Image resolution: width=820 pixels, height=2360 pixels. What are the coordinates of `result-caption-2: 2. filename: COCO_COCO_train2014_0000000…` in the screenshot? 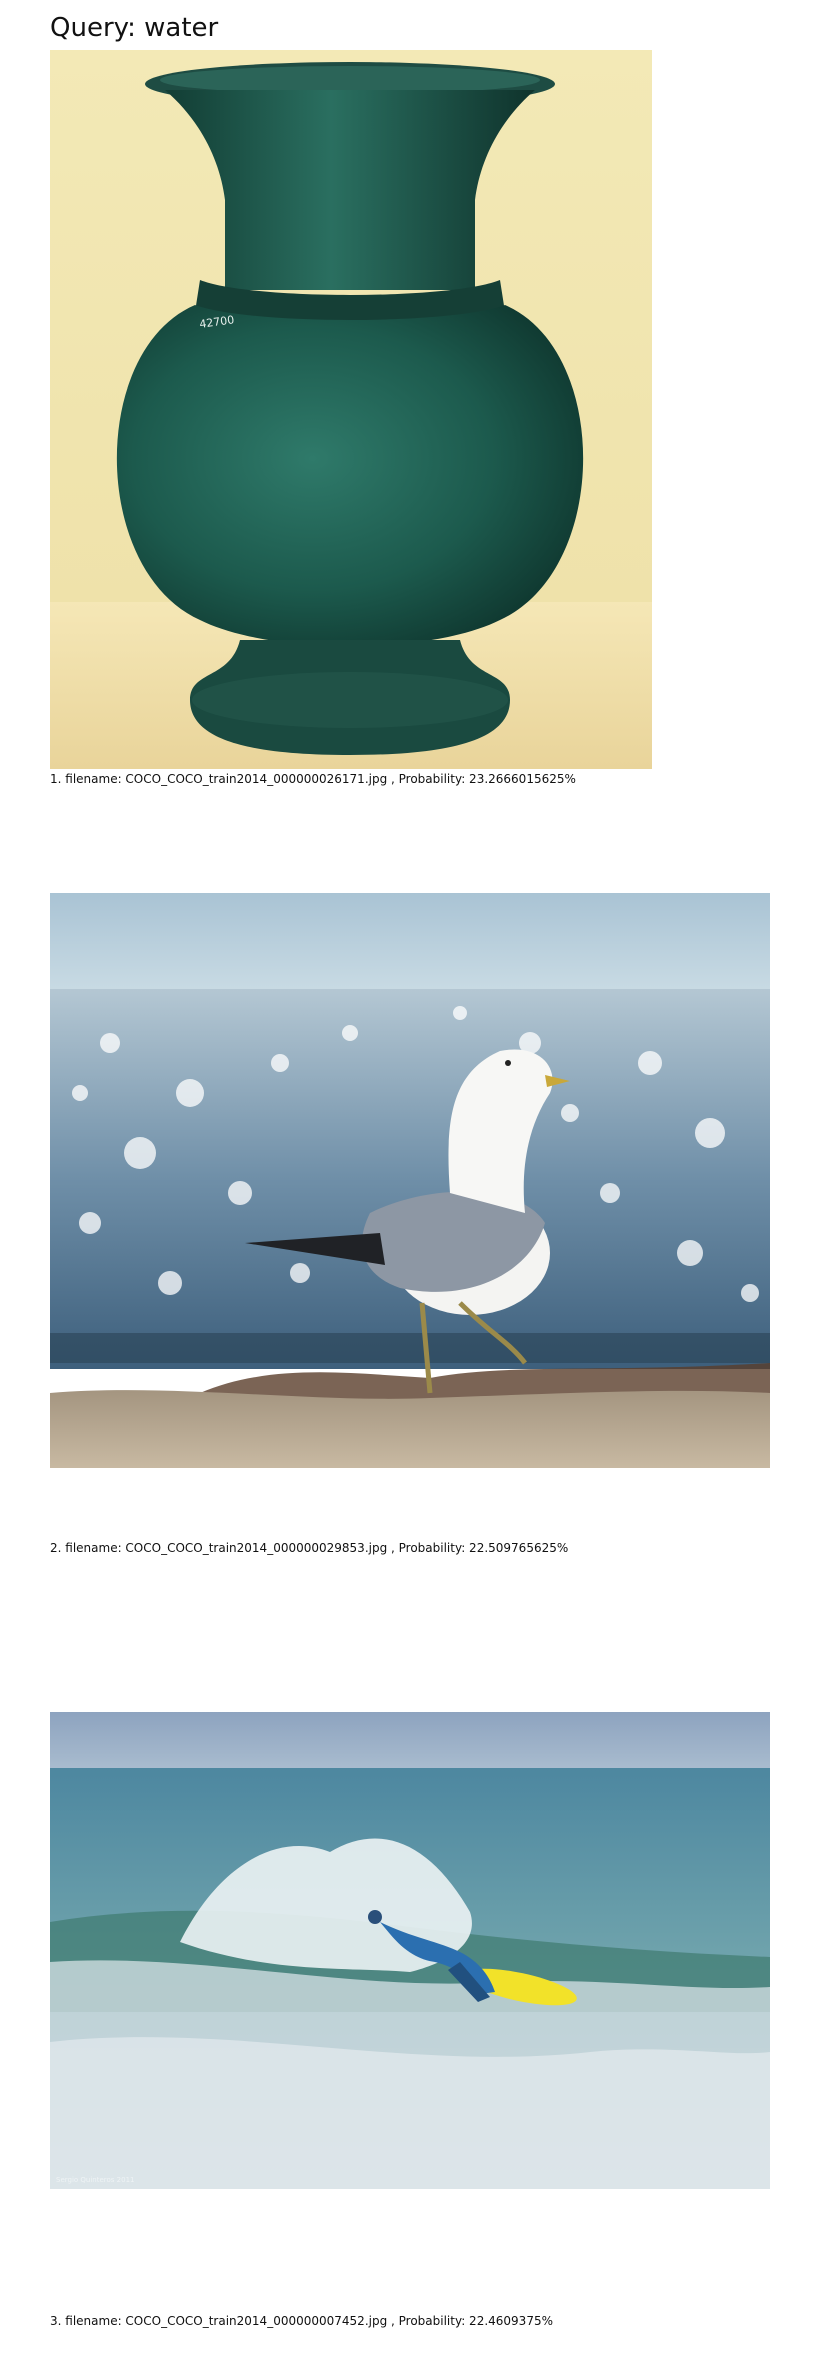 It's located at (309, 1548).